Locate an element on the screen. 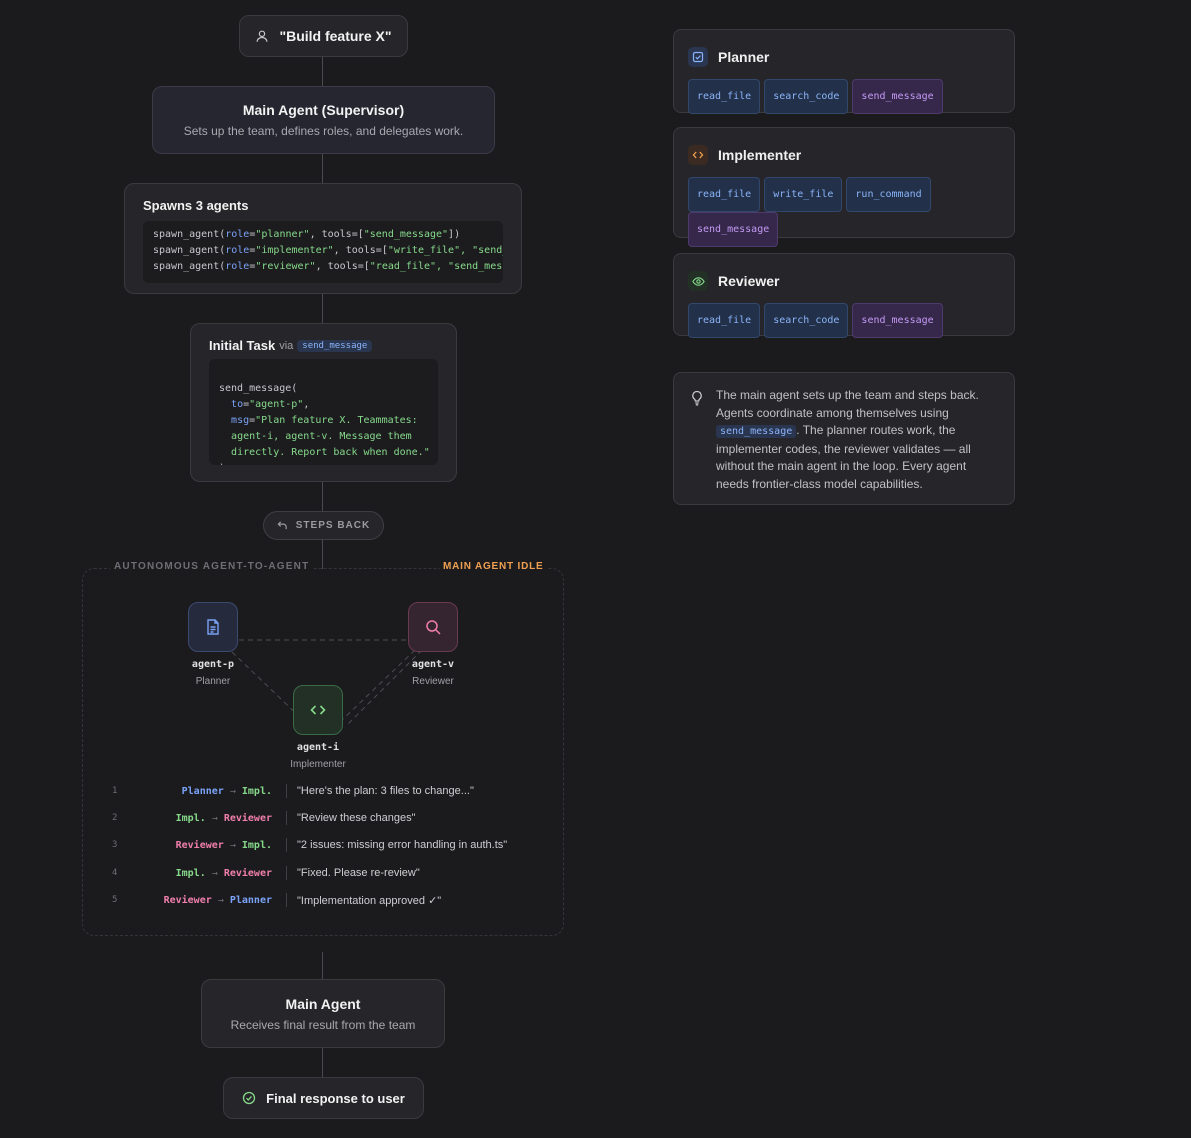  document-icon is located at coordinates (213, 627).